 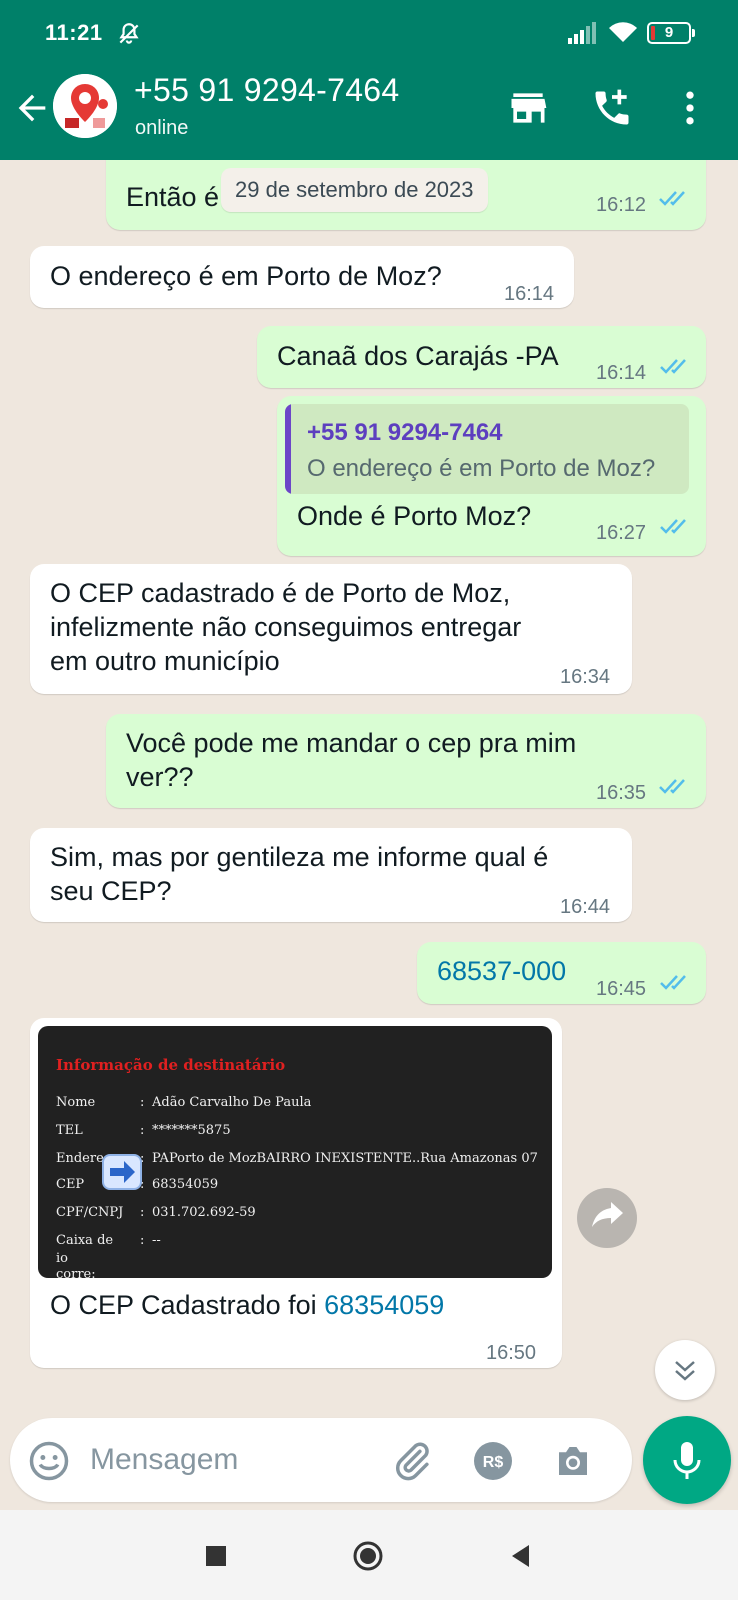 I want to click on message-incoming: O endereço é em Porto de Moz? 16:14, so click(x=302, y=277).